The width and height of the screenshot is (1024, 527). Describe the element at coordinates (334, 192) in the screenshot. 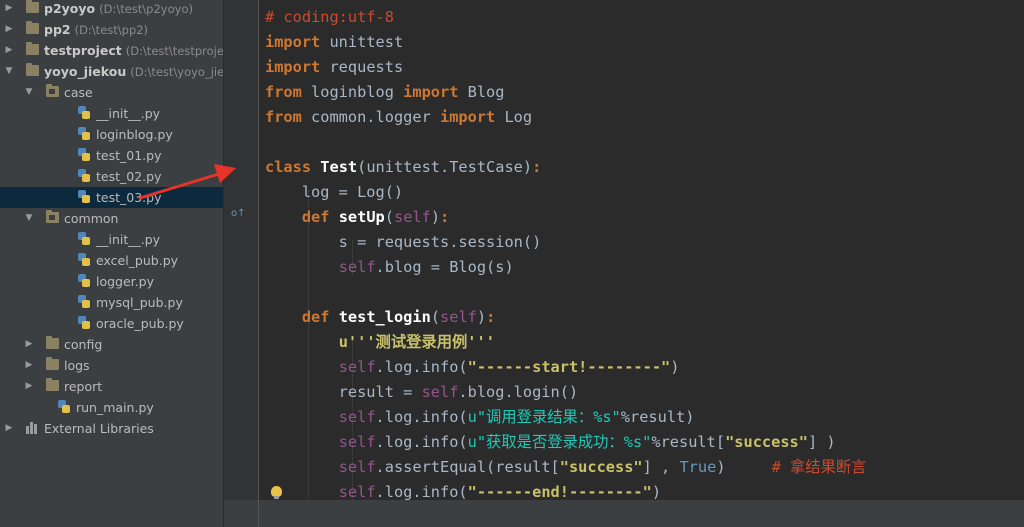

I see `code-line: log = Log()` at that location.